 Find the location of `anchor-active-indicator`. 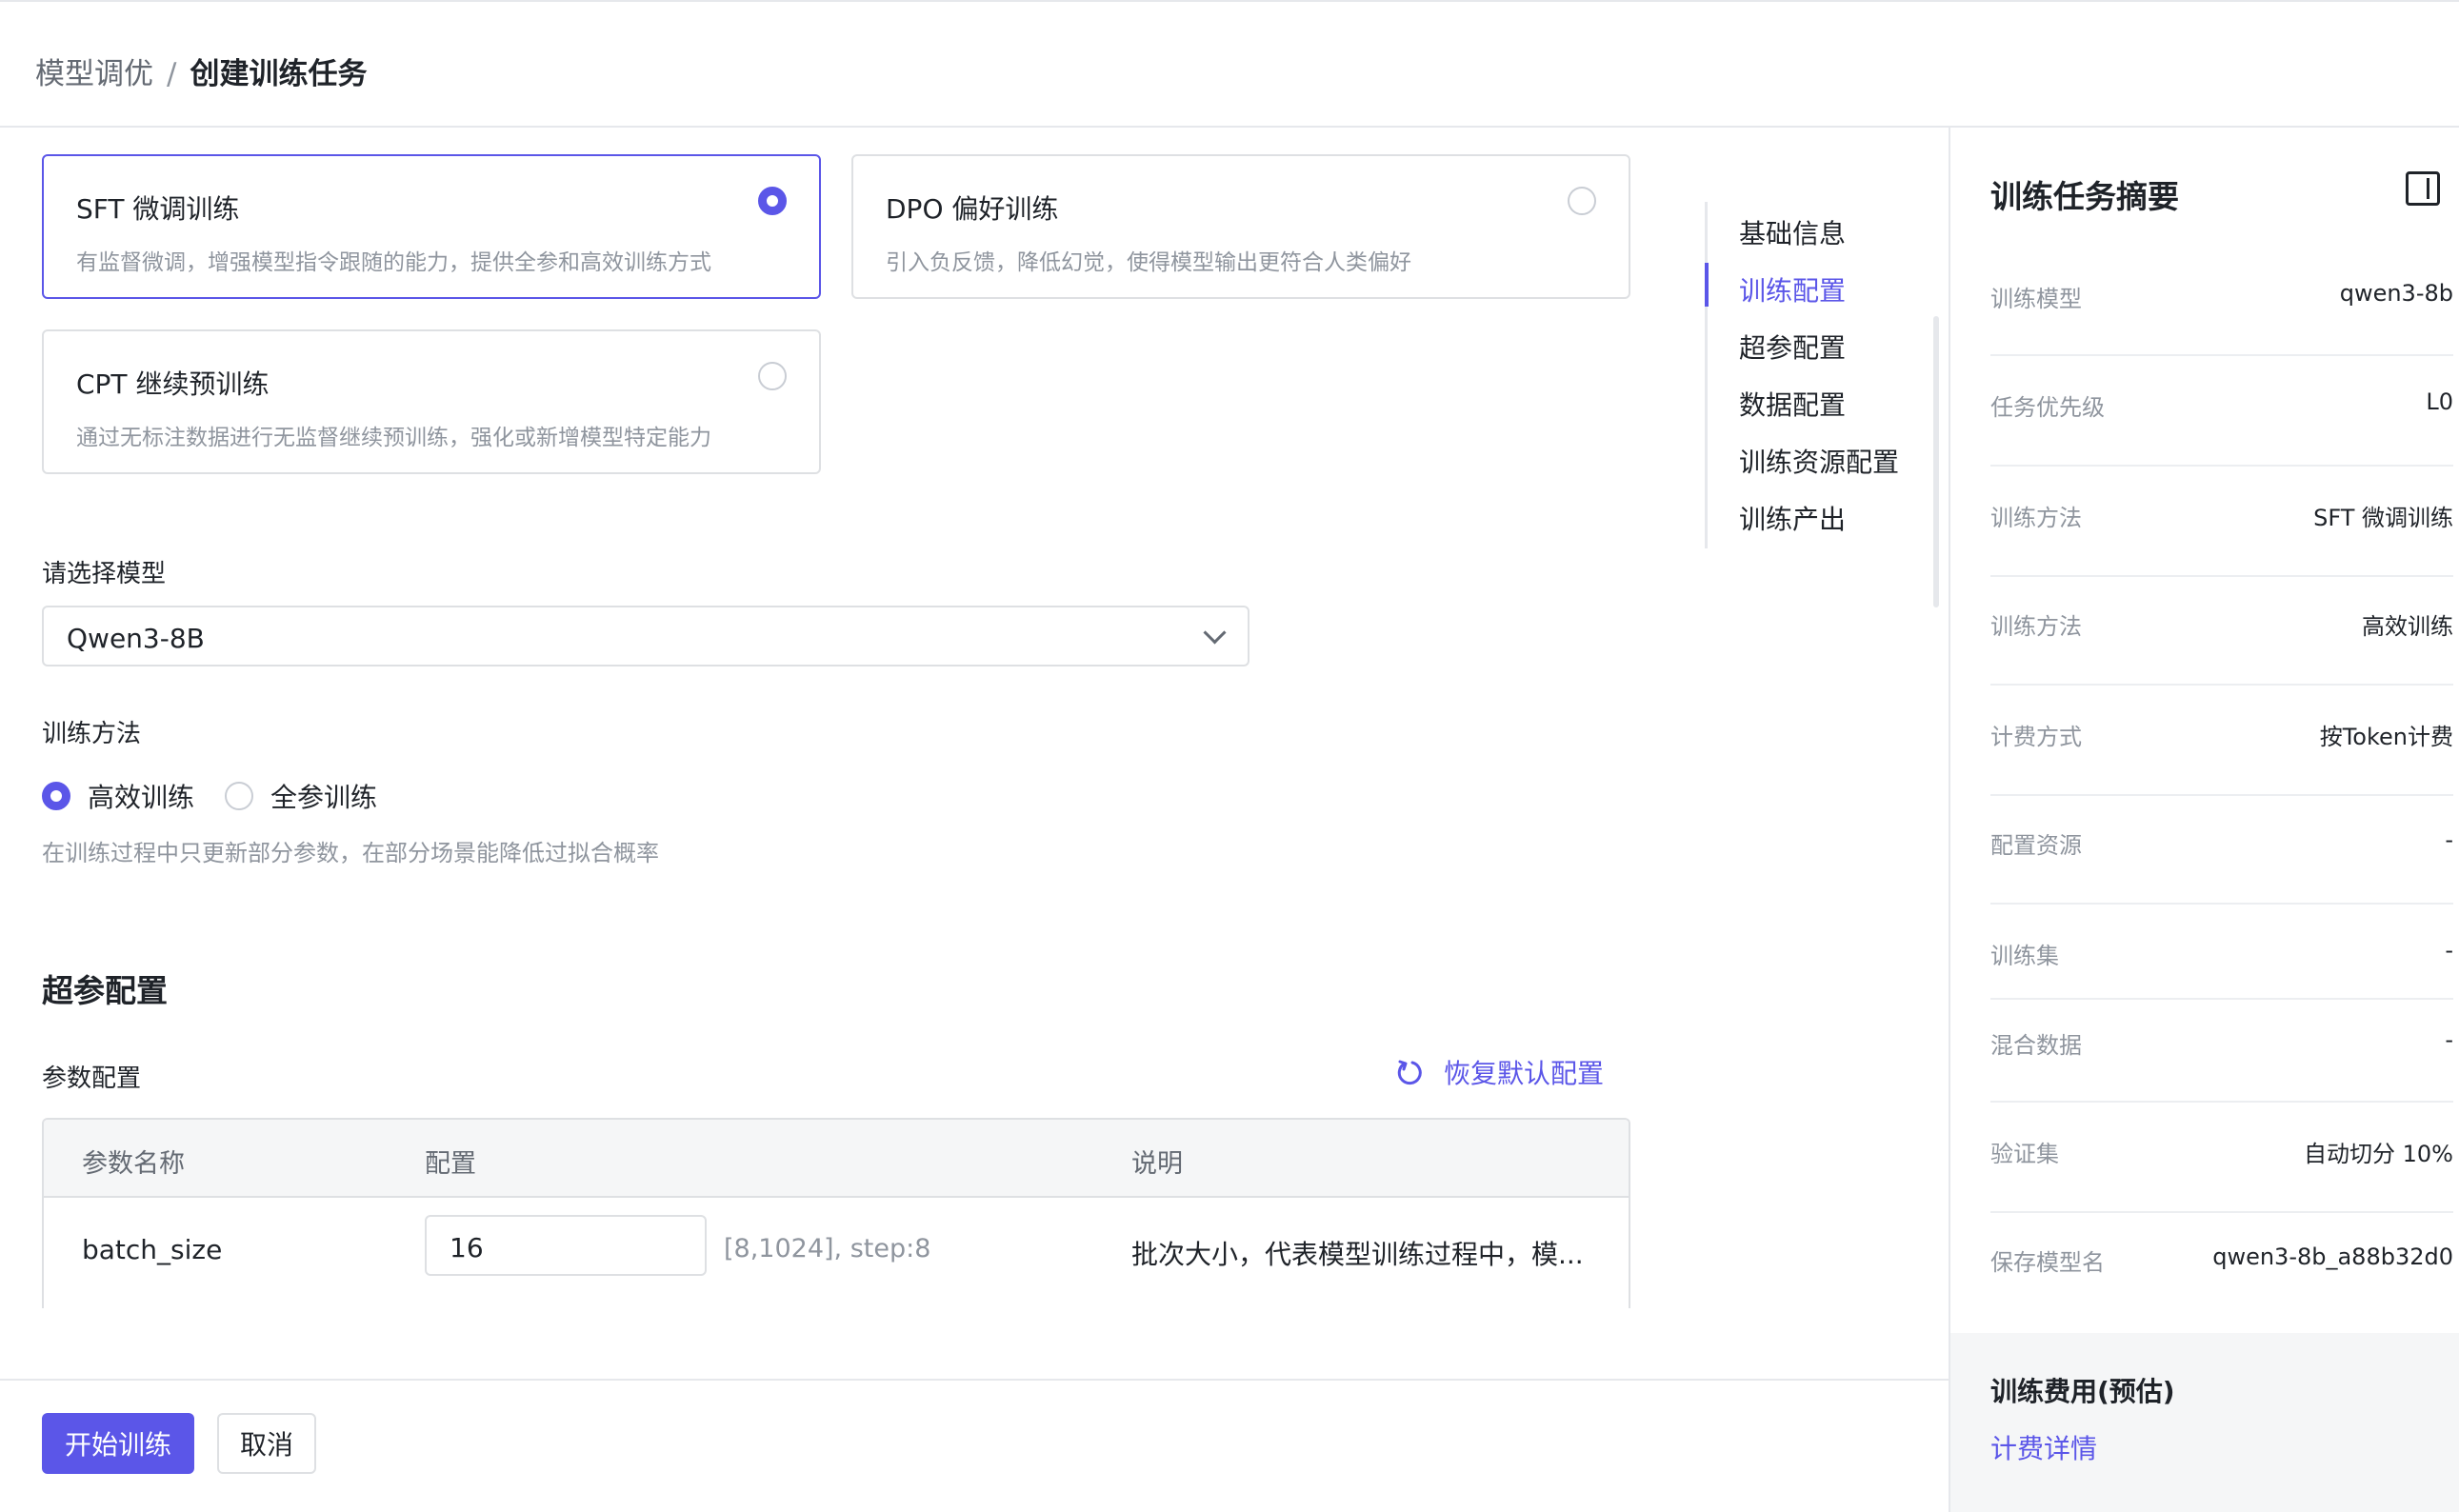

anchor-active-indicator is located at coordinates (1707, 285).